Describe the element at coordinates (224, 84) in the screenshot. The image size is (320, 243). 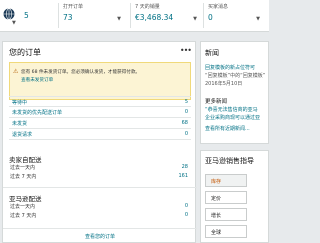
I see `news-date: 2016年5月10日` at that location.